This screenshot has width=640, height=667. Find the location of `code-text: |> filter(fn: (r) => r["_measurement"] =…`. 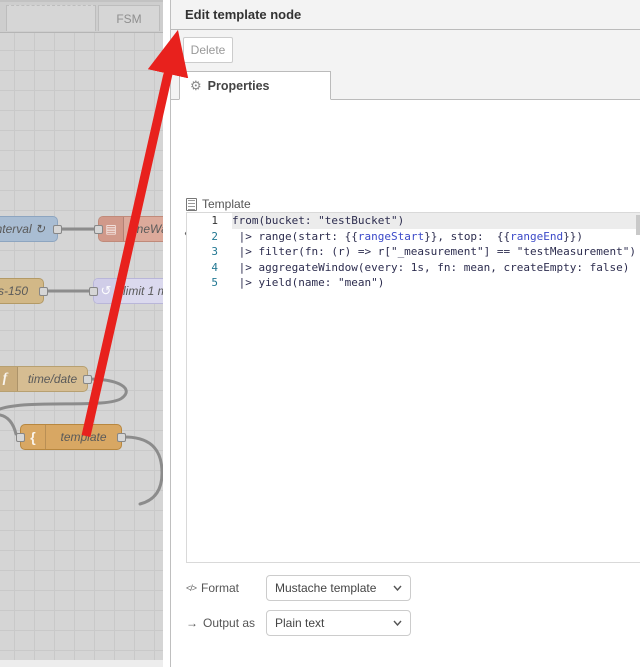

code-text: |> filter(fn: (r) => r["_measurement"] =… is located at coordinates (436, 252).